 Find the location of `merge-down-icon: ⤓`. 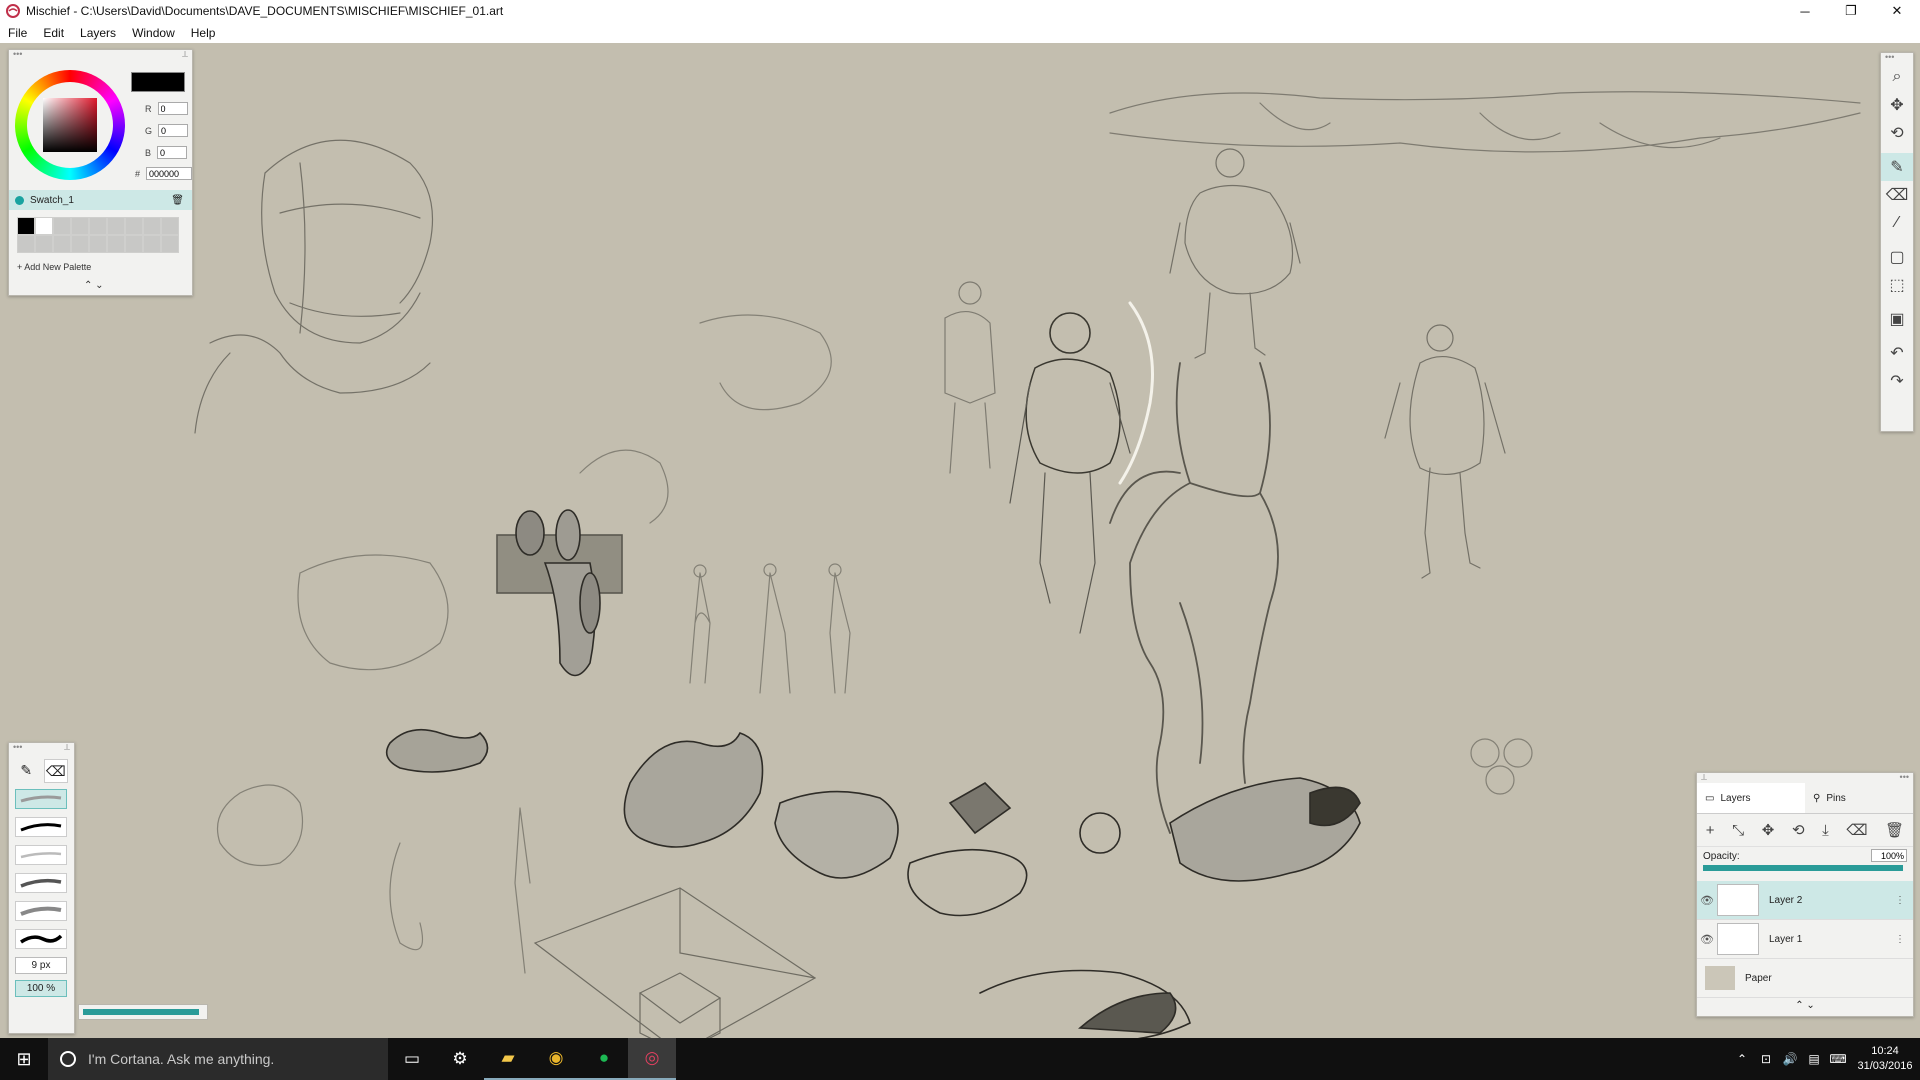

merge-down-icon: ⤓ is located at coordinates (1825, 830).